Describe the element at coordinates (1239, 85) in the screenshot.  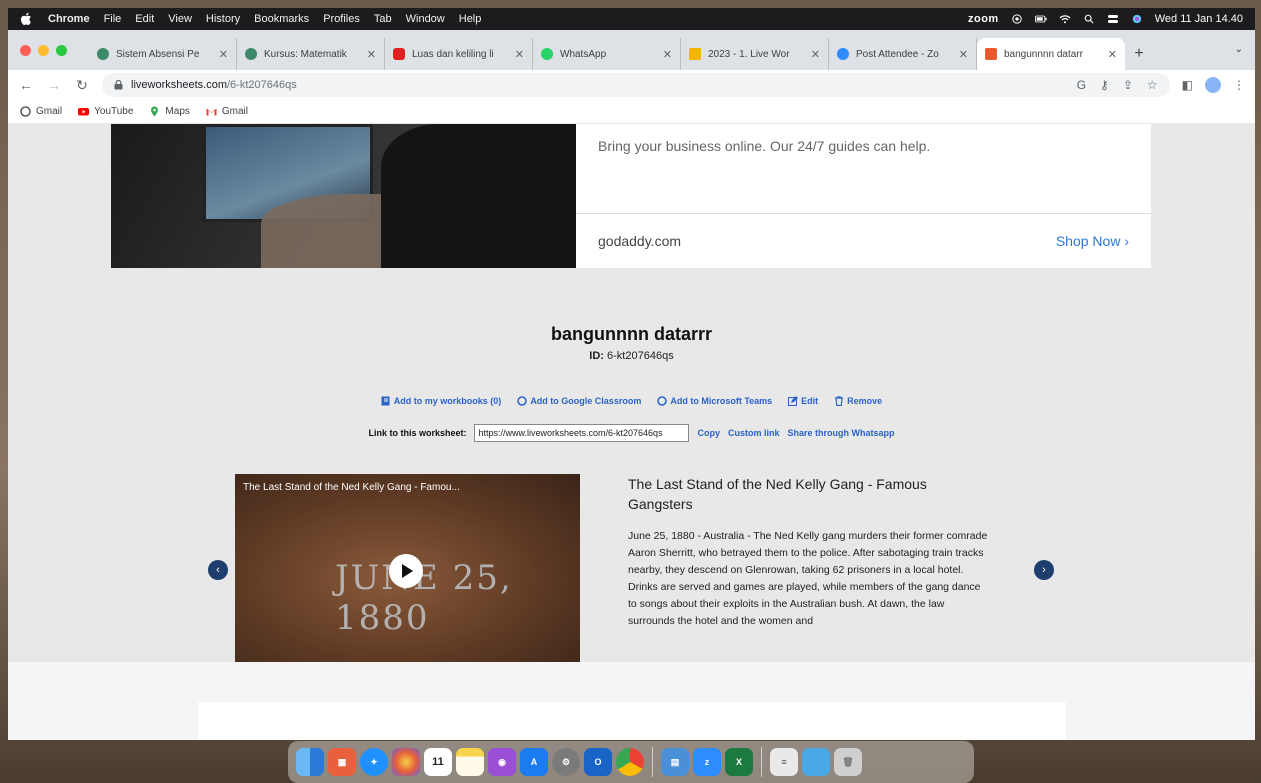
I see `more-menu-icon: ⋮` at that location.